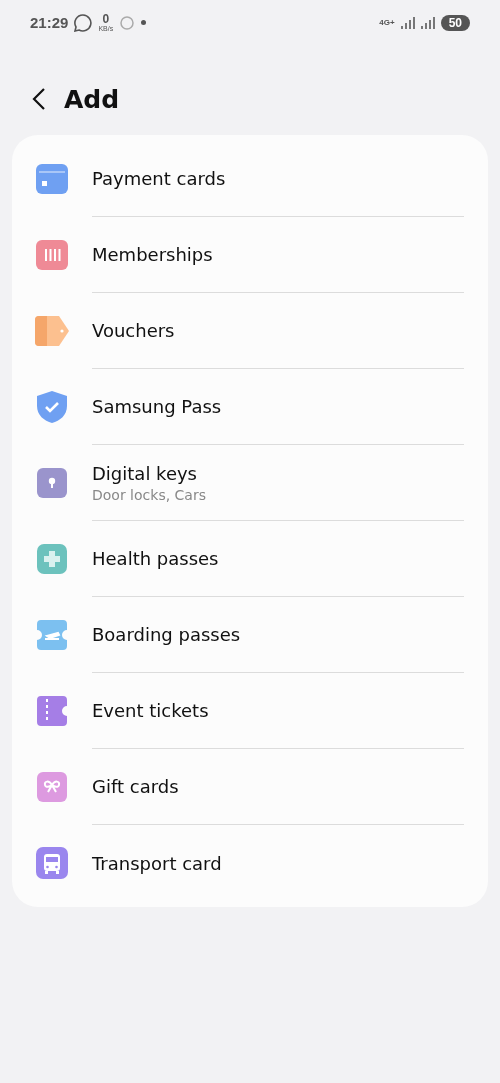 The height and width of the screenshot is (1083, 500). What do you see at coordinates (144, 22) in the screenshot?
I see `dot-icon` at bounding box center [144, 22].